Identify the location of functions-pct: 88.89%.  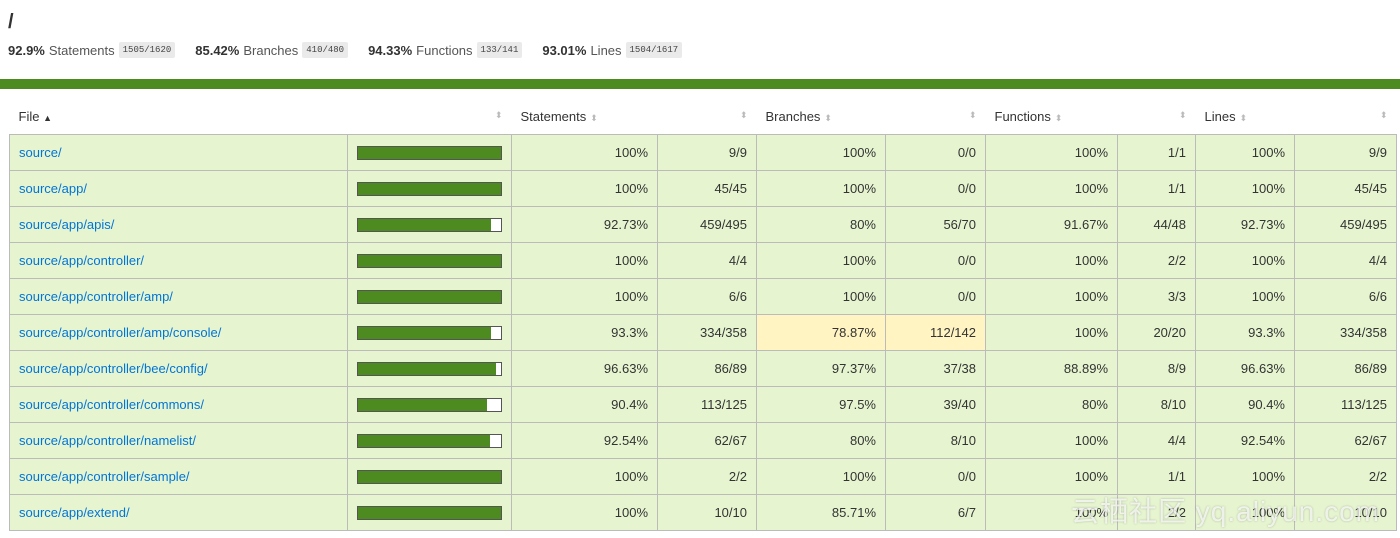
(1051, 368).